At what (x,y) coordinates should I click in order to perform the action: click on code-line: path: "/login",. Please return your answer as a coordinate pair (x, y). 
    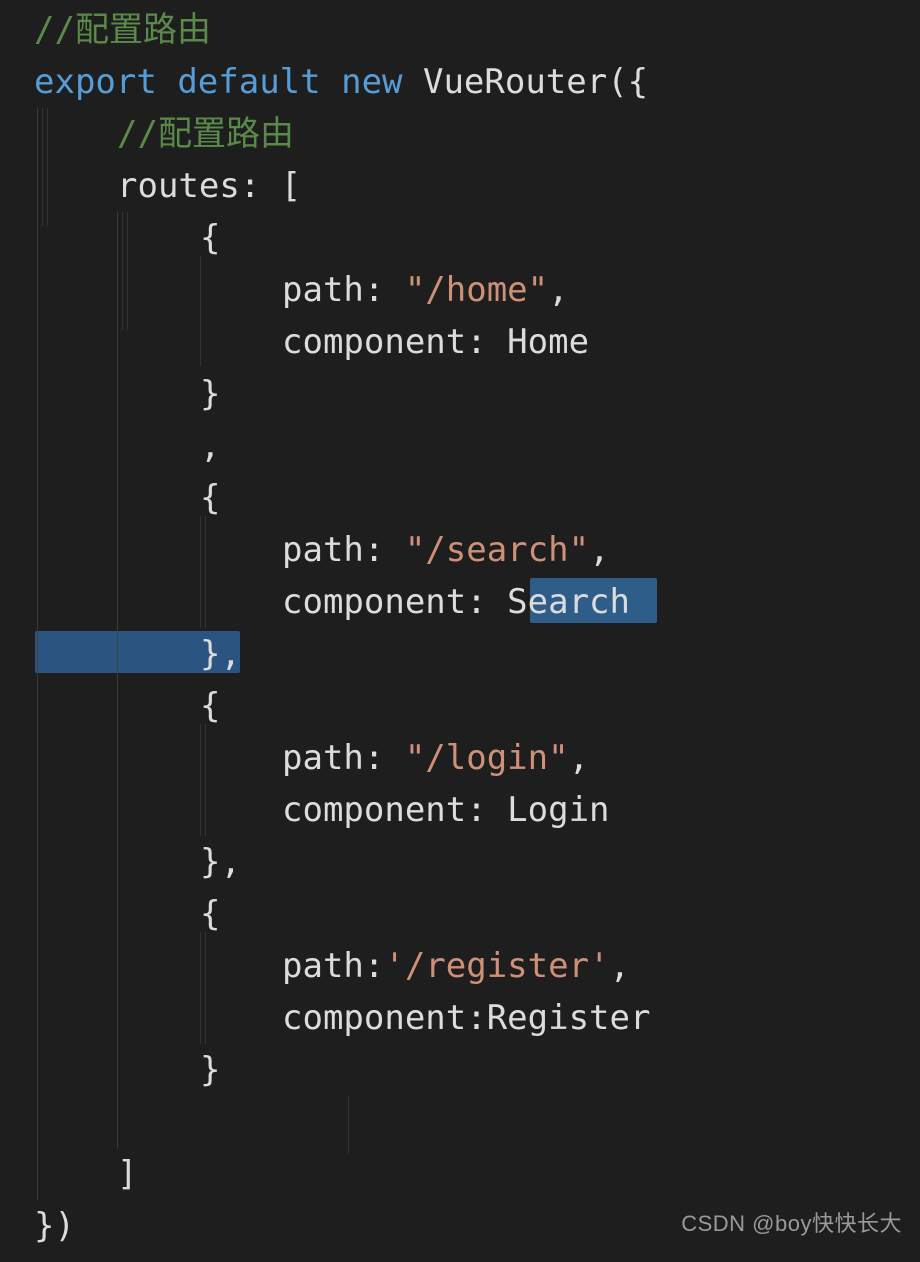
    Looking at the image, I should click on (460, 758).